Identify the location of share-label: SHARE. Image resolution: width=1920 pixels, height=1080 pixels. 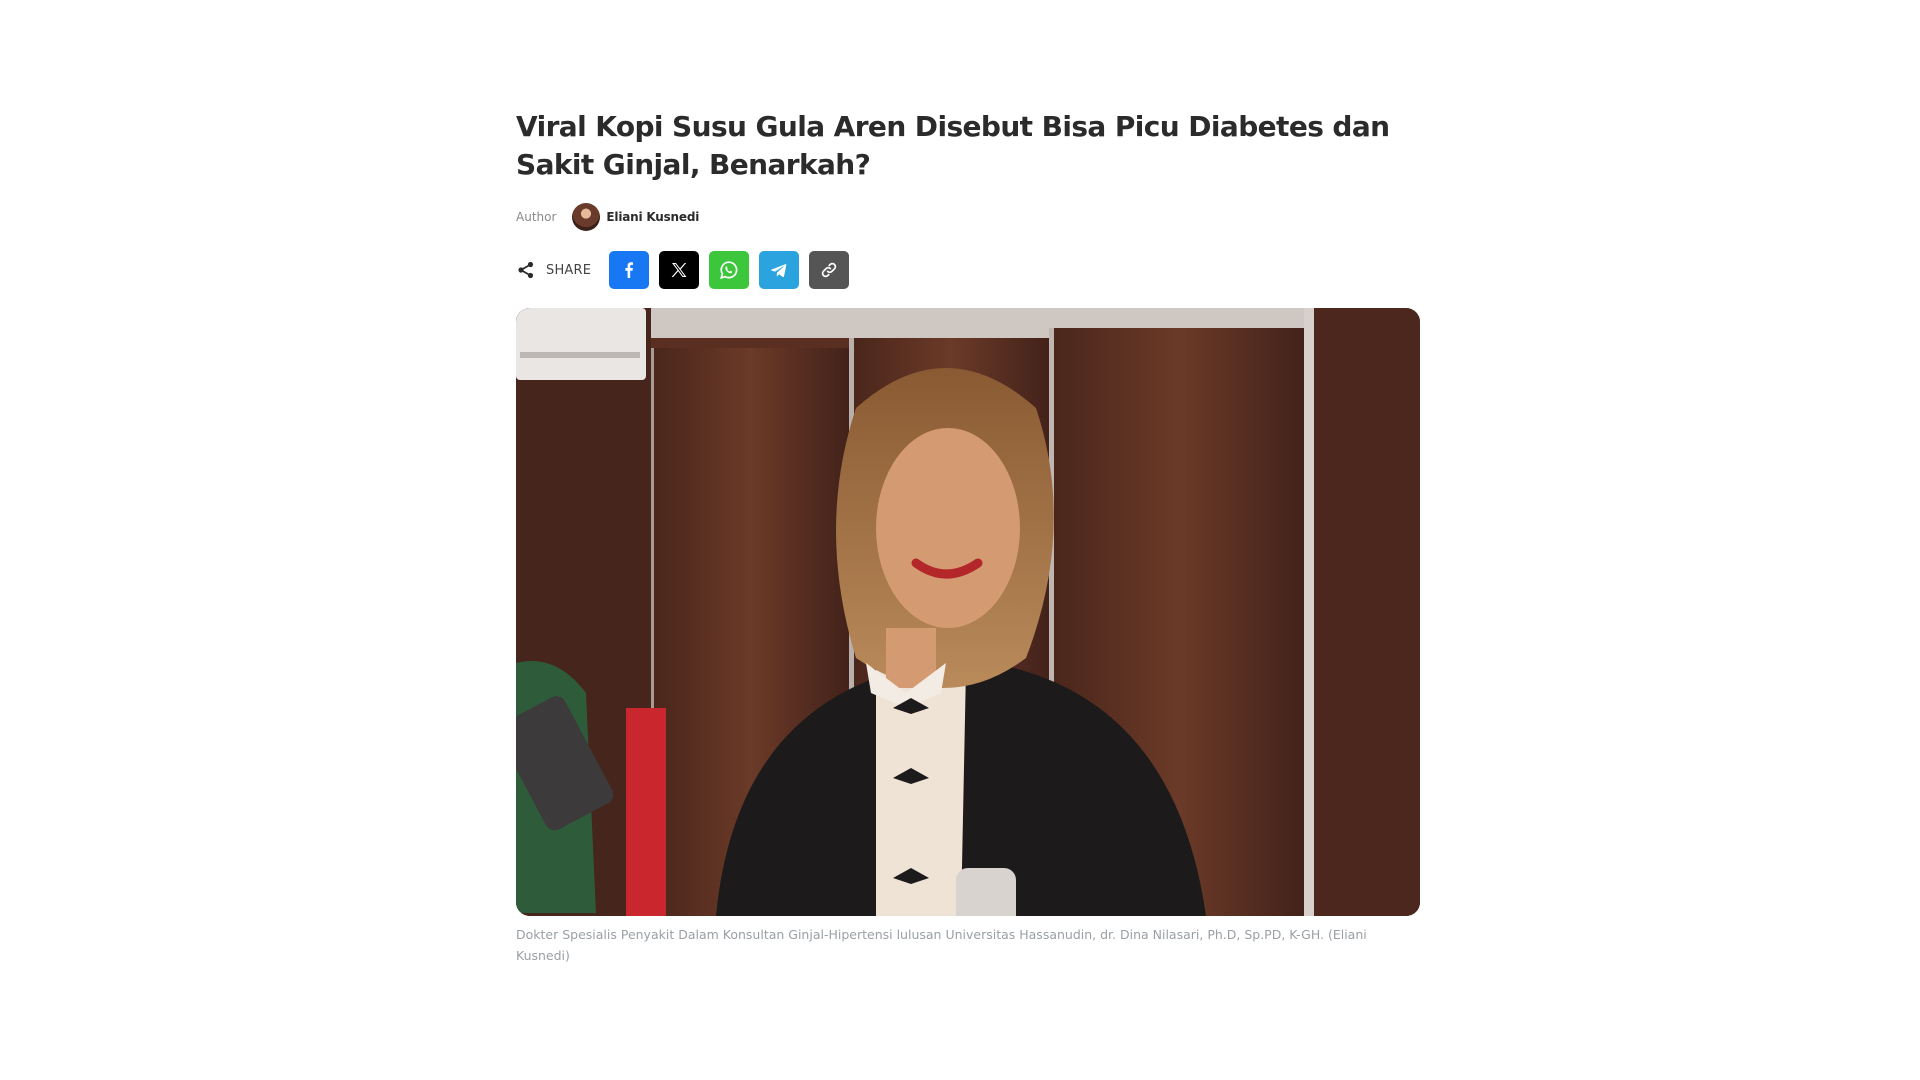
(569, 270).